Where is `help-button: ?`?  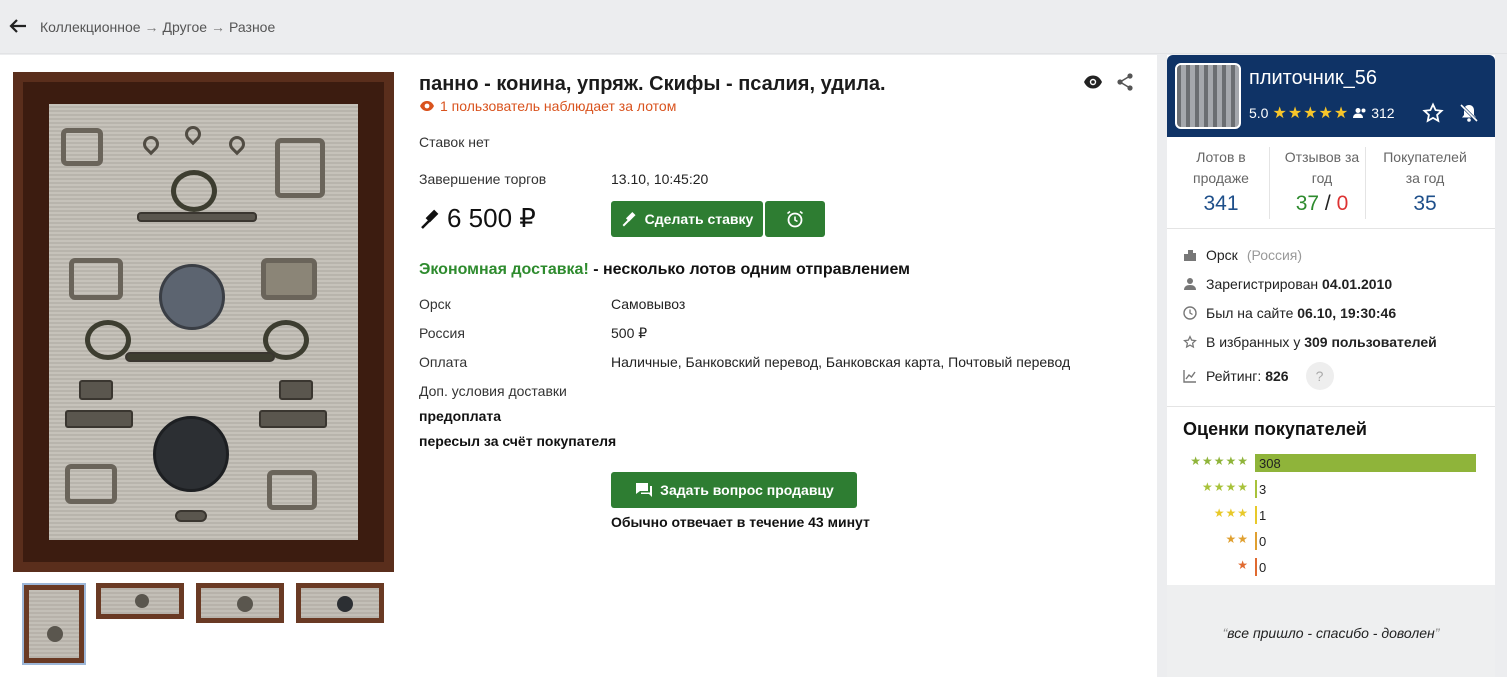 help-button: ? is located at coordinates (1319, 376).